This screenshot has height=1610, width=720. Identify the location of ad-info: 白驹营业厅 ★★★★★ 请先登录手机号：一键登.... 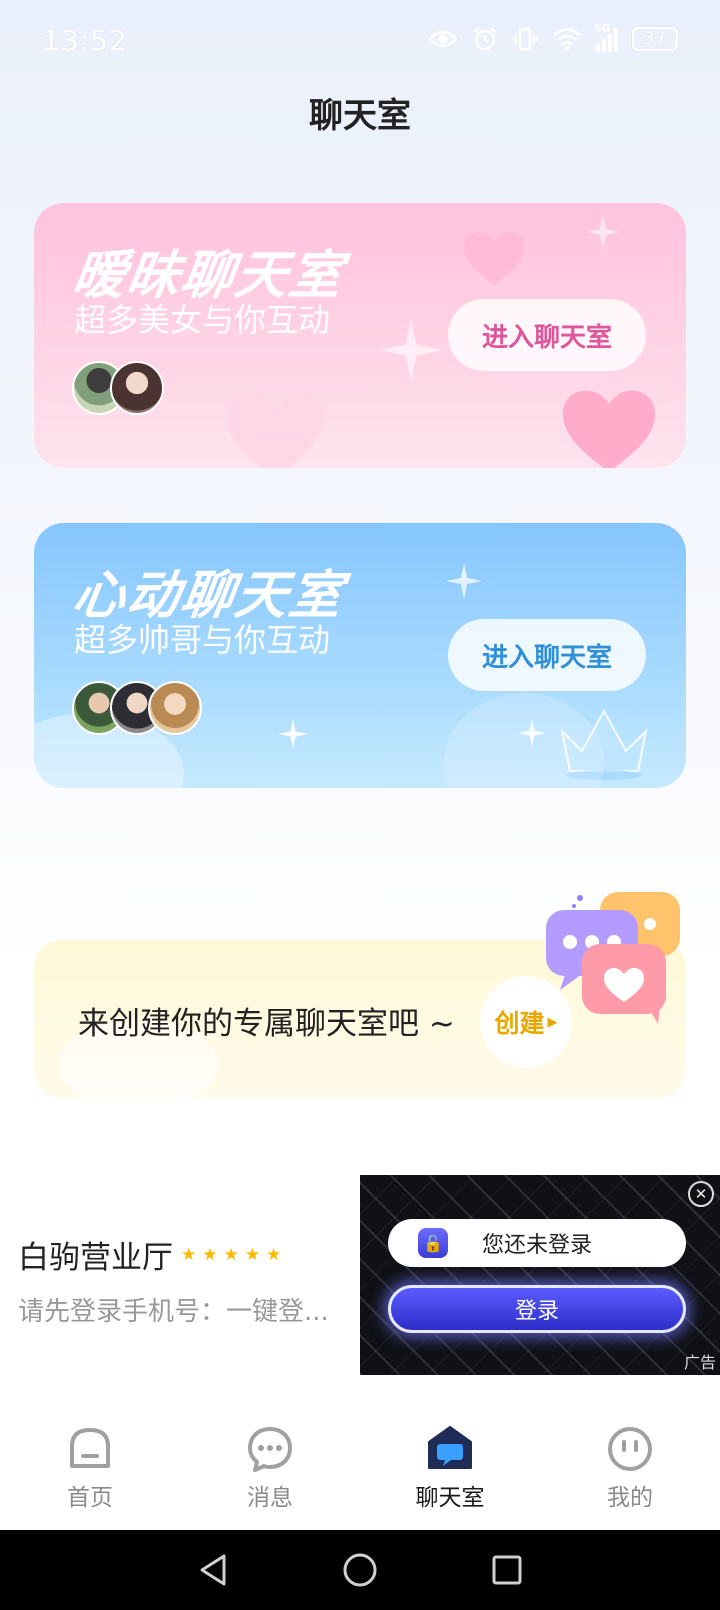
(173, 1280).